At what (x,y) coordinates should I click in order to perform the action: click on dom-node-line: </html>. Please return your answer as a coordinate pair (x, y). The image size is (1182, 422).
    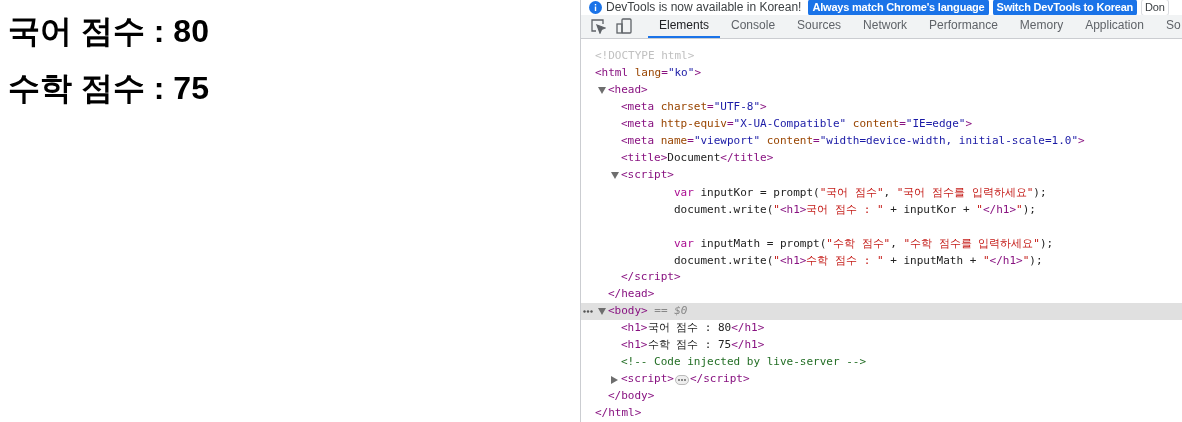
    Looking at the image, I should click on (618, 413).